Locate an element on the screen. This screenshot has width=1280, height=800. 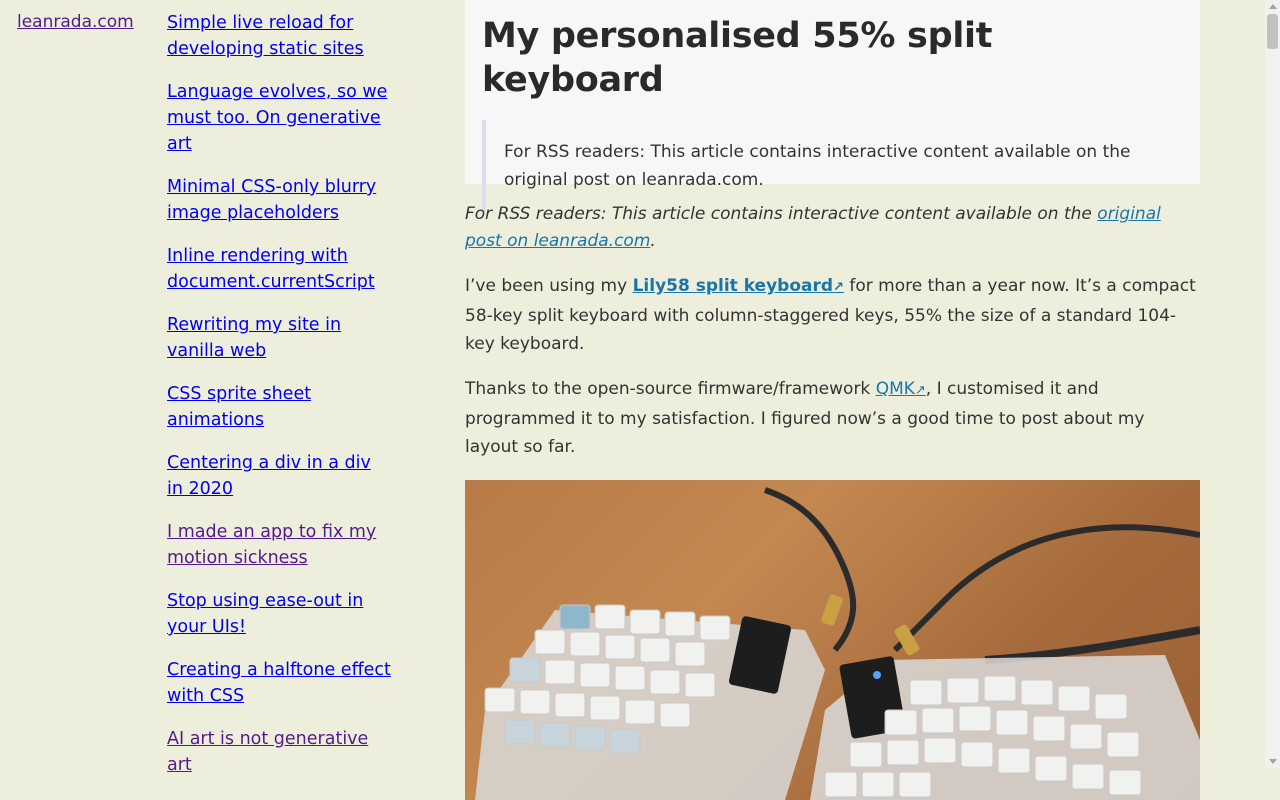
sidebar-item: AI art is not generative art is located at coordinates (279, 752).